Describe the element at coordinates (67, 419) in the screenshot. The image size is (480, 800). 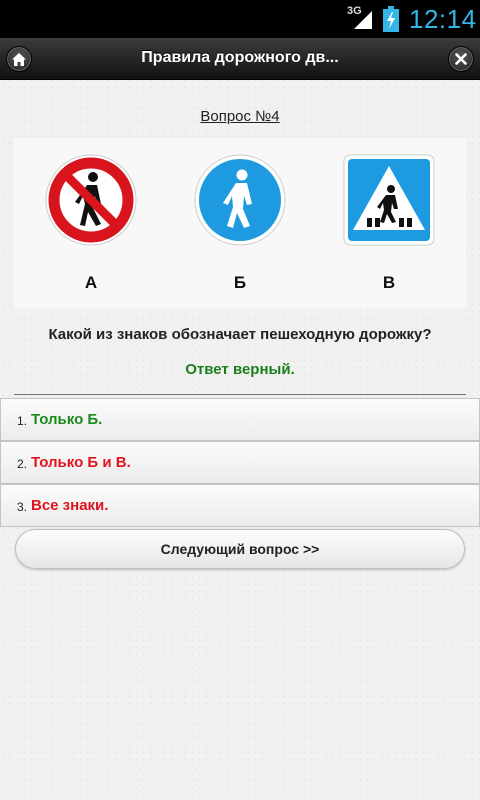
I see `answer-text: Только Б.` at that location.